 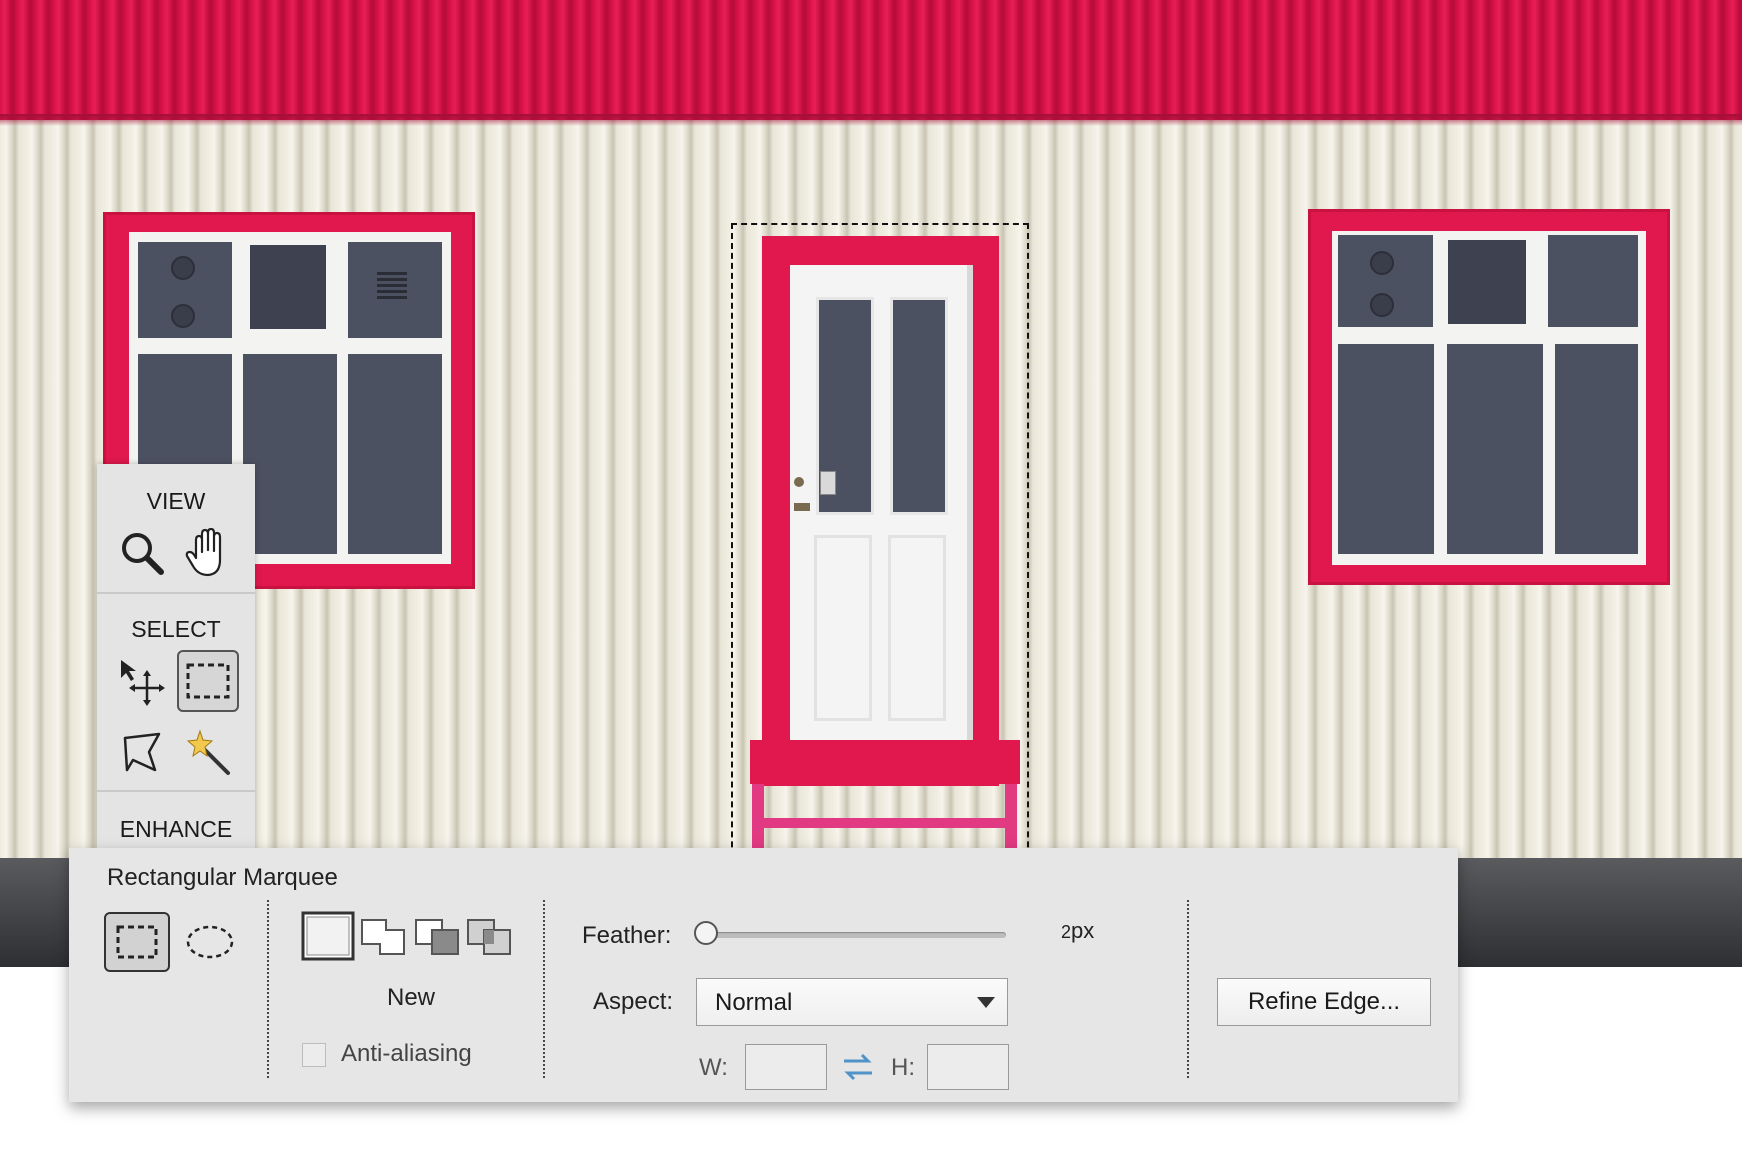 I want to click on feather-slider-thumb, so click(x=706, y=933).